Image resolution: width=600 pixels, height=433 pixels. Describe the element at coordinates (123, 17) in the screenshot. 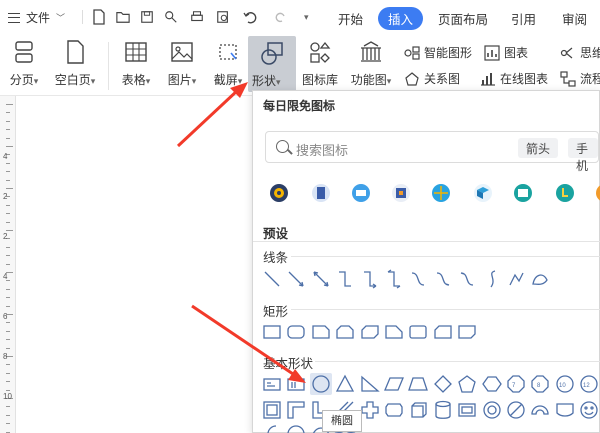

I see `open-folder-icon` at that location.